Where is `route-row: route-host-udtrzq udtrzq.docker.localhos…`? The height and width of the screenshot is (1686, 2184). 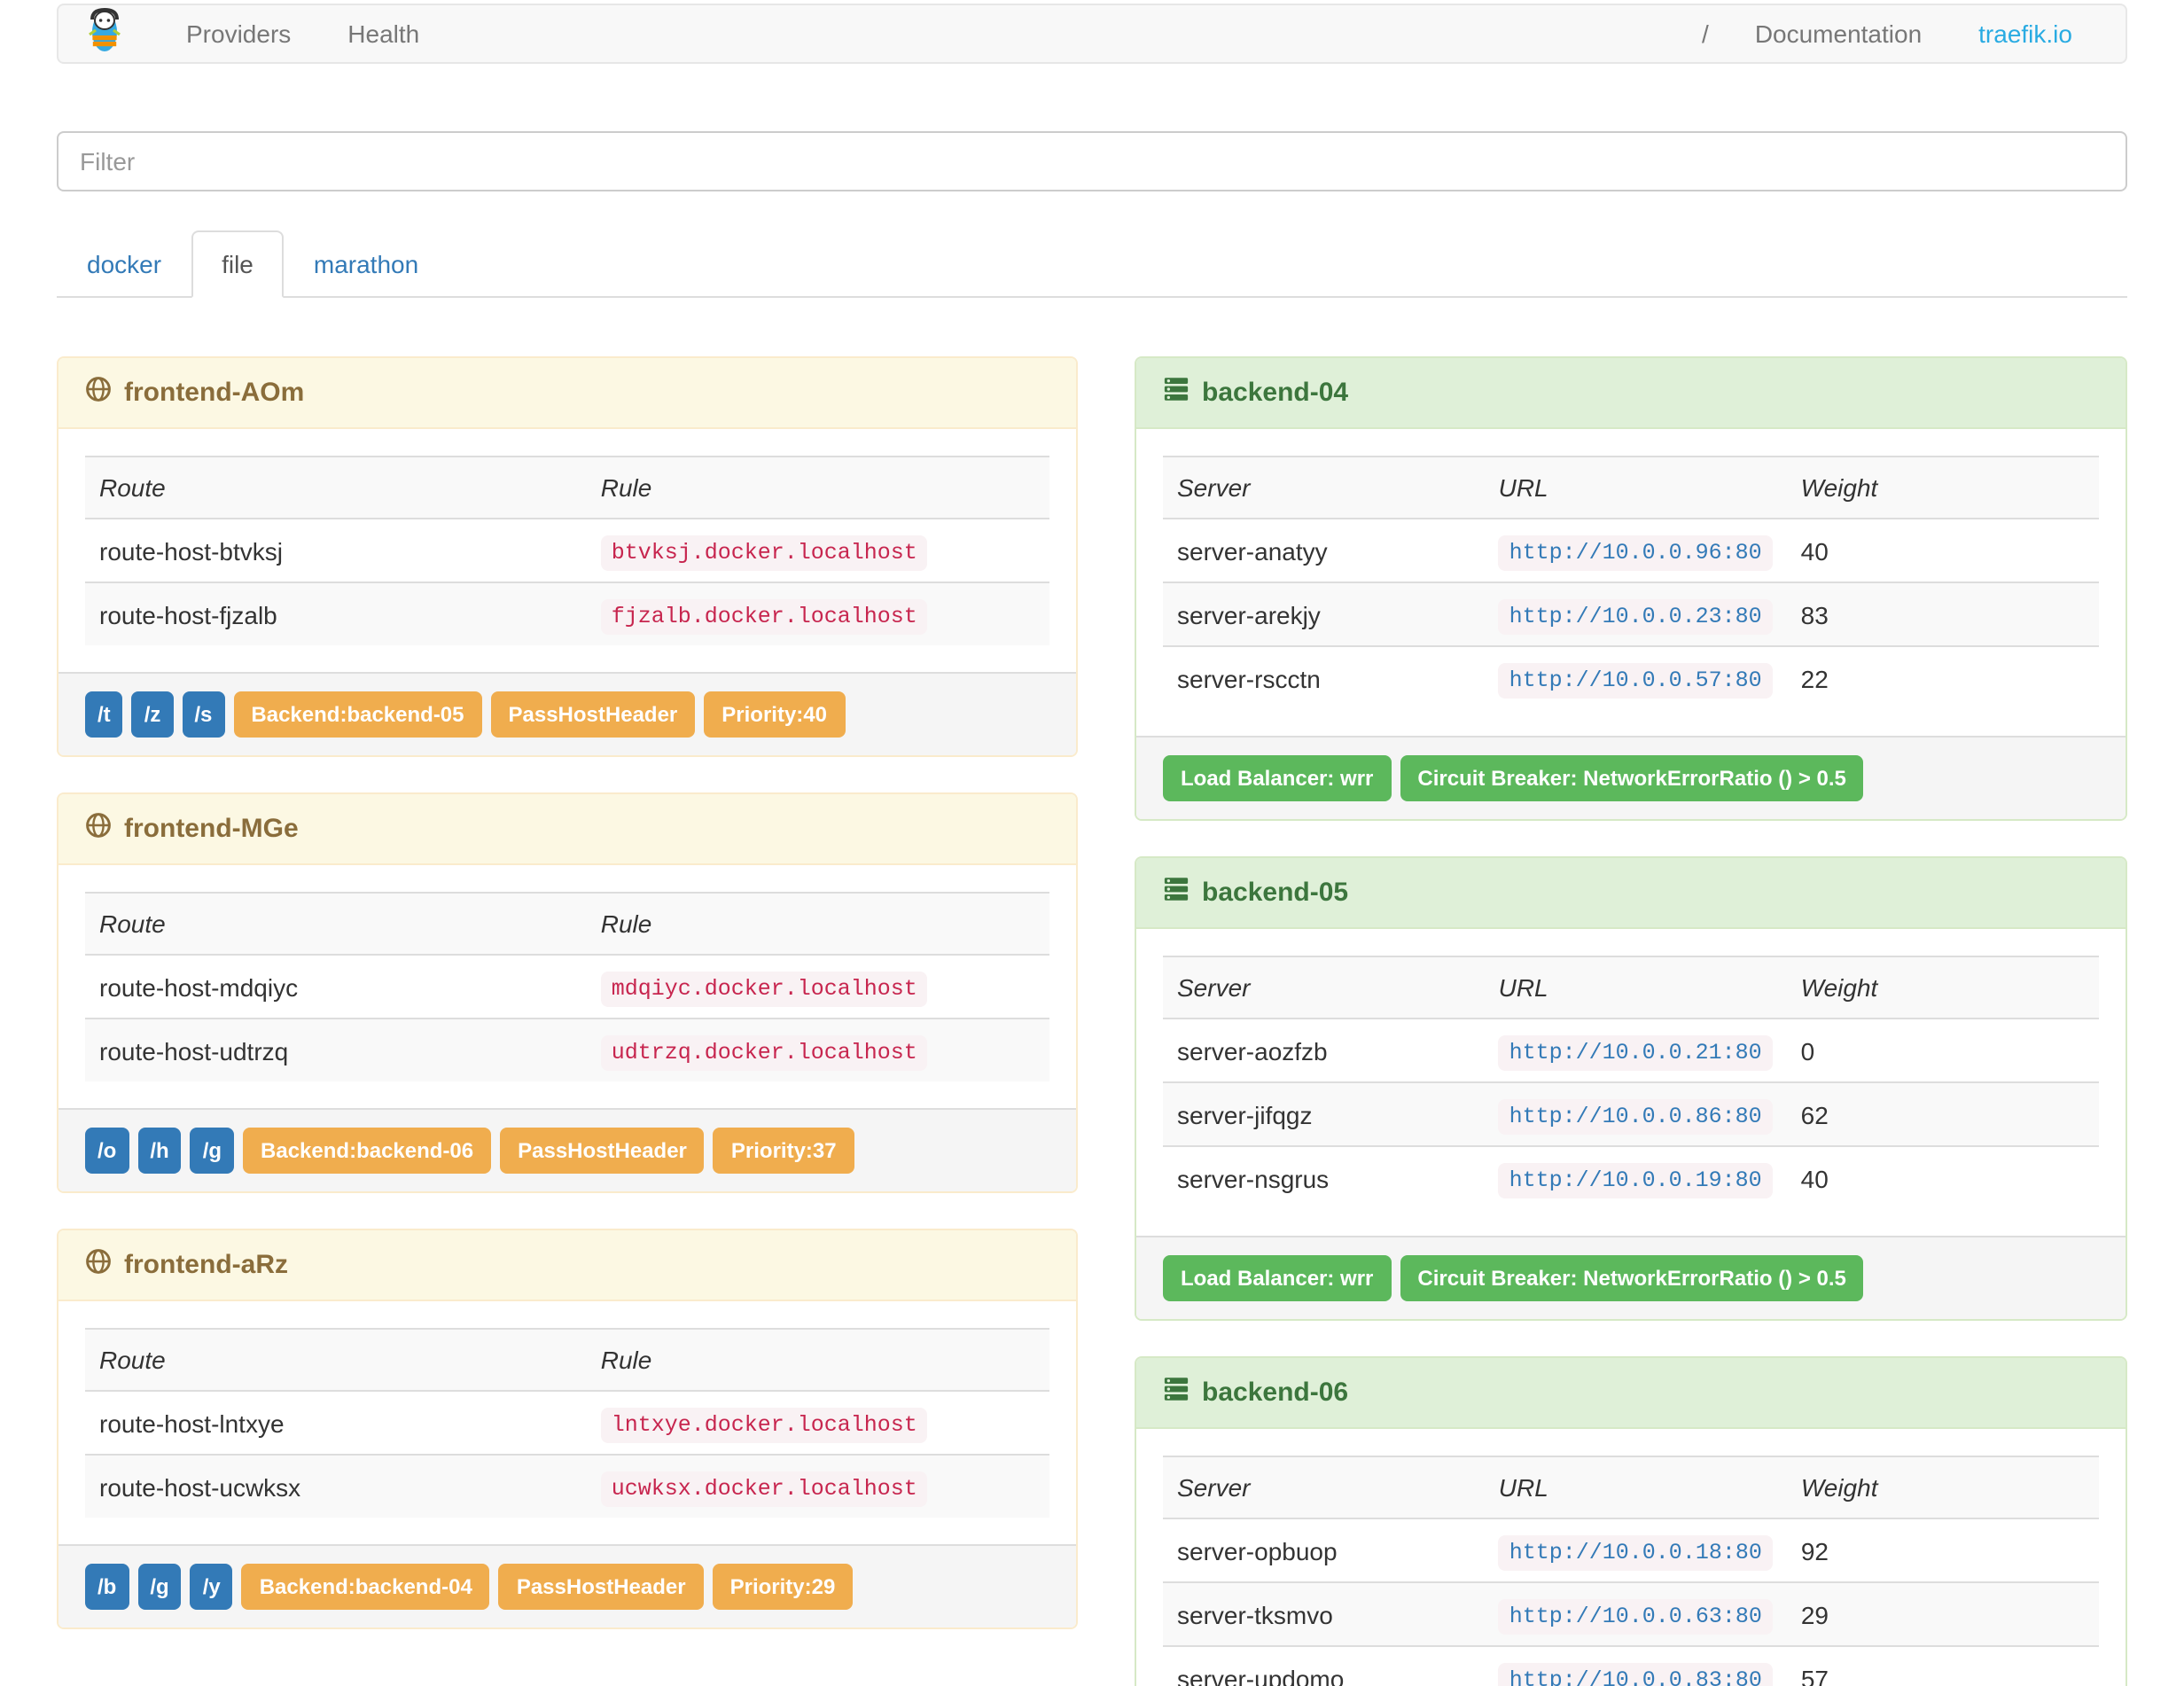 route-row: route-host-udtrzq udtrzq.docker.localhos… is located at coordinates (567, 1050).